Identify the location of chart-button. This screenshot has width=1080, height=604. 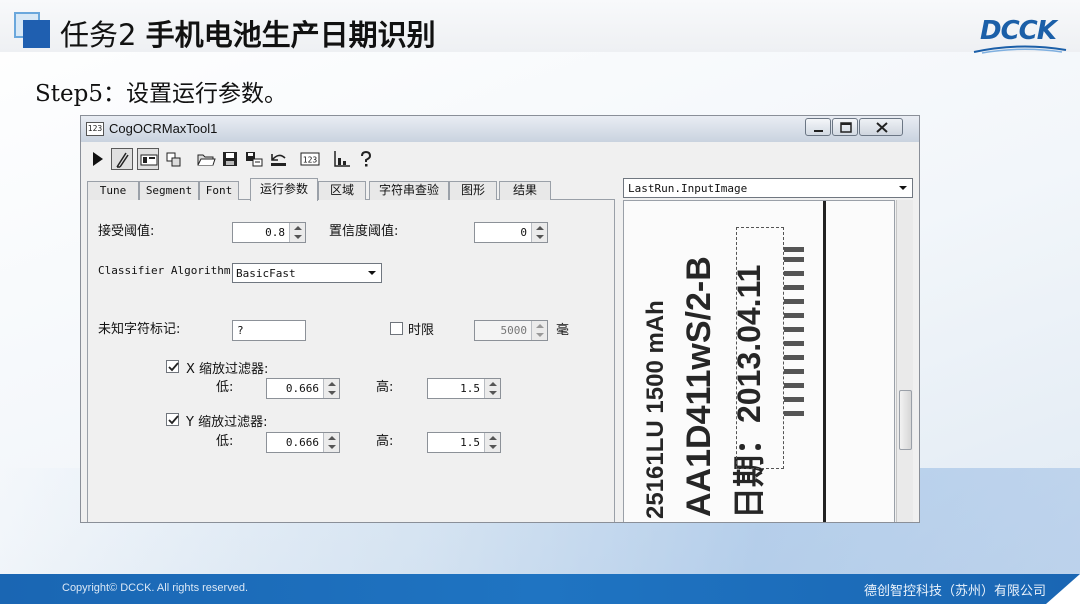
(342, 159).